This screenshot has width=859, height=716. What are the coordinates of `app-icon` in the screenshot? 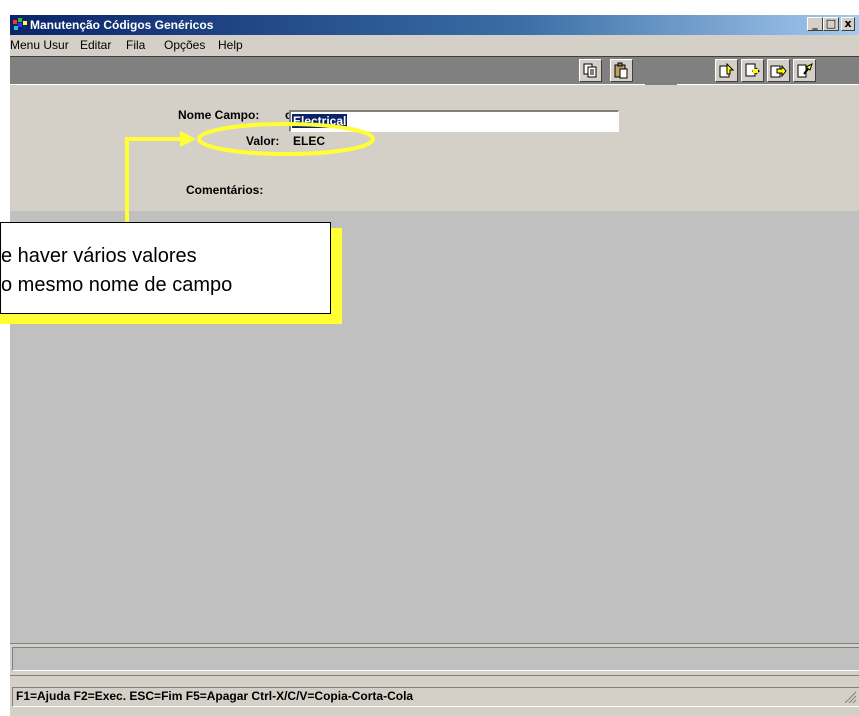 It's located at (20, 24).